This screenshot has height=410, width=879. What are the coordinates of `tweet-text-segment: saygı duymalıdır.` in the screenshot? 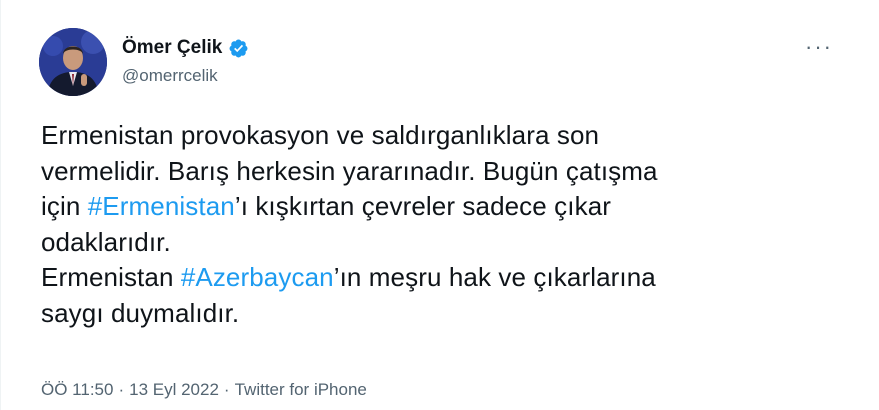 It's located at (140, 312).